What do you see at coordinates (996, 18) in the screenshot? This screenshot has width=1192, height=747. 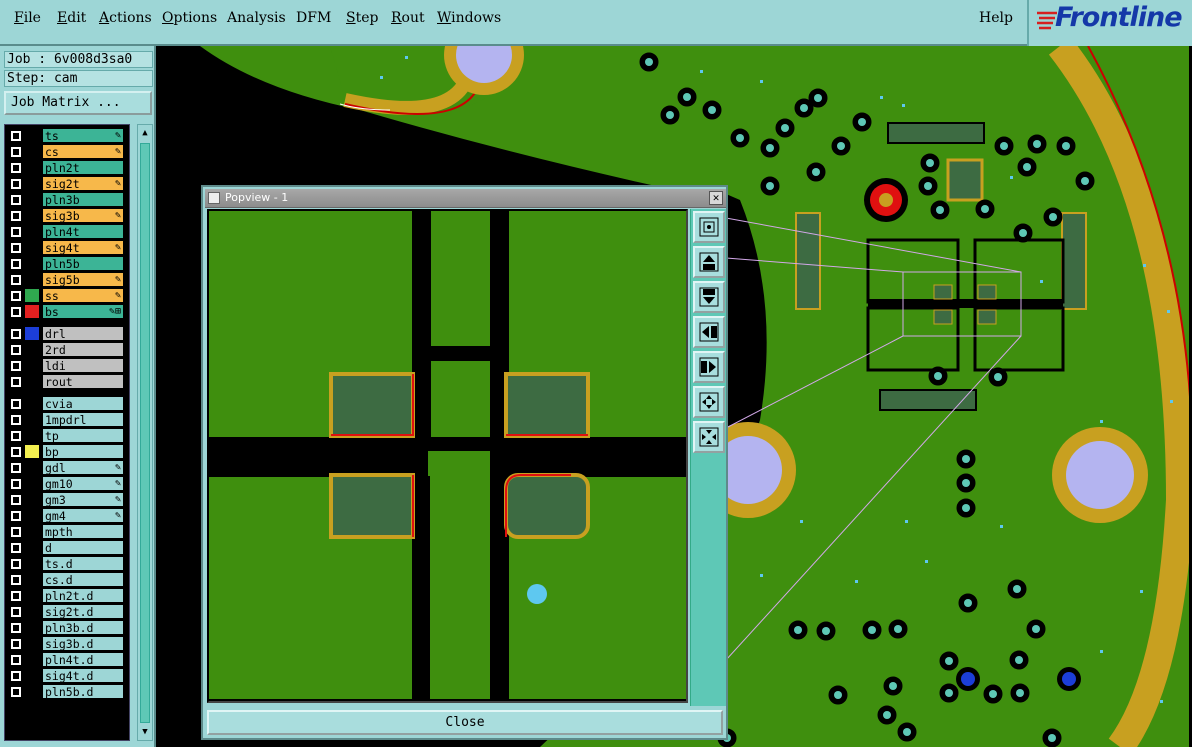 I see `menu-help: Help` at bounding box center [996, 18].